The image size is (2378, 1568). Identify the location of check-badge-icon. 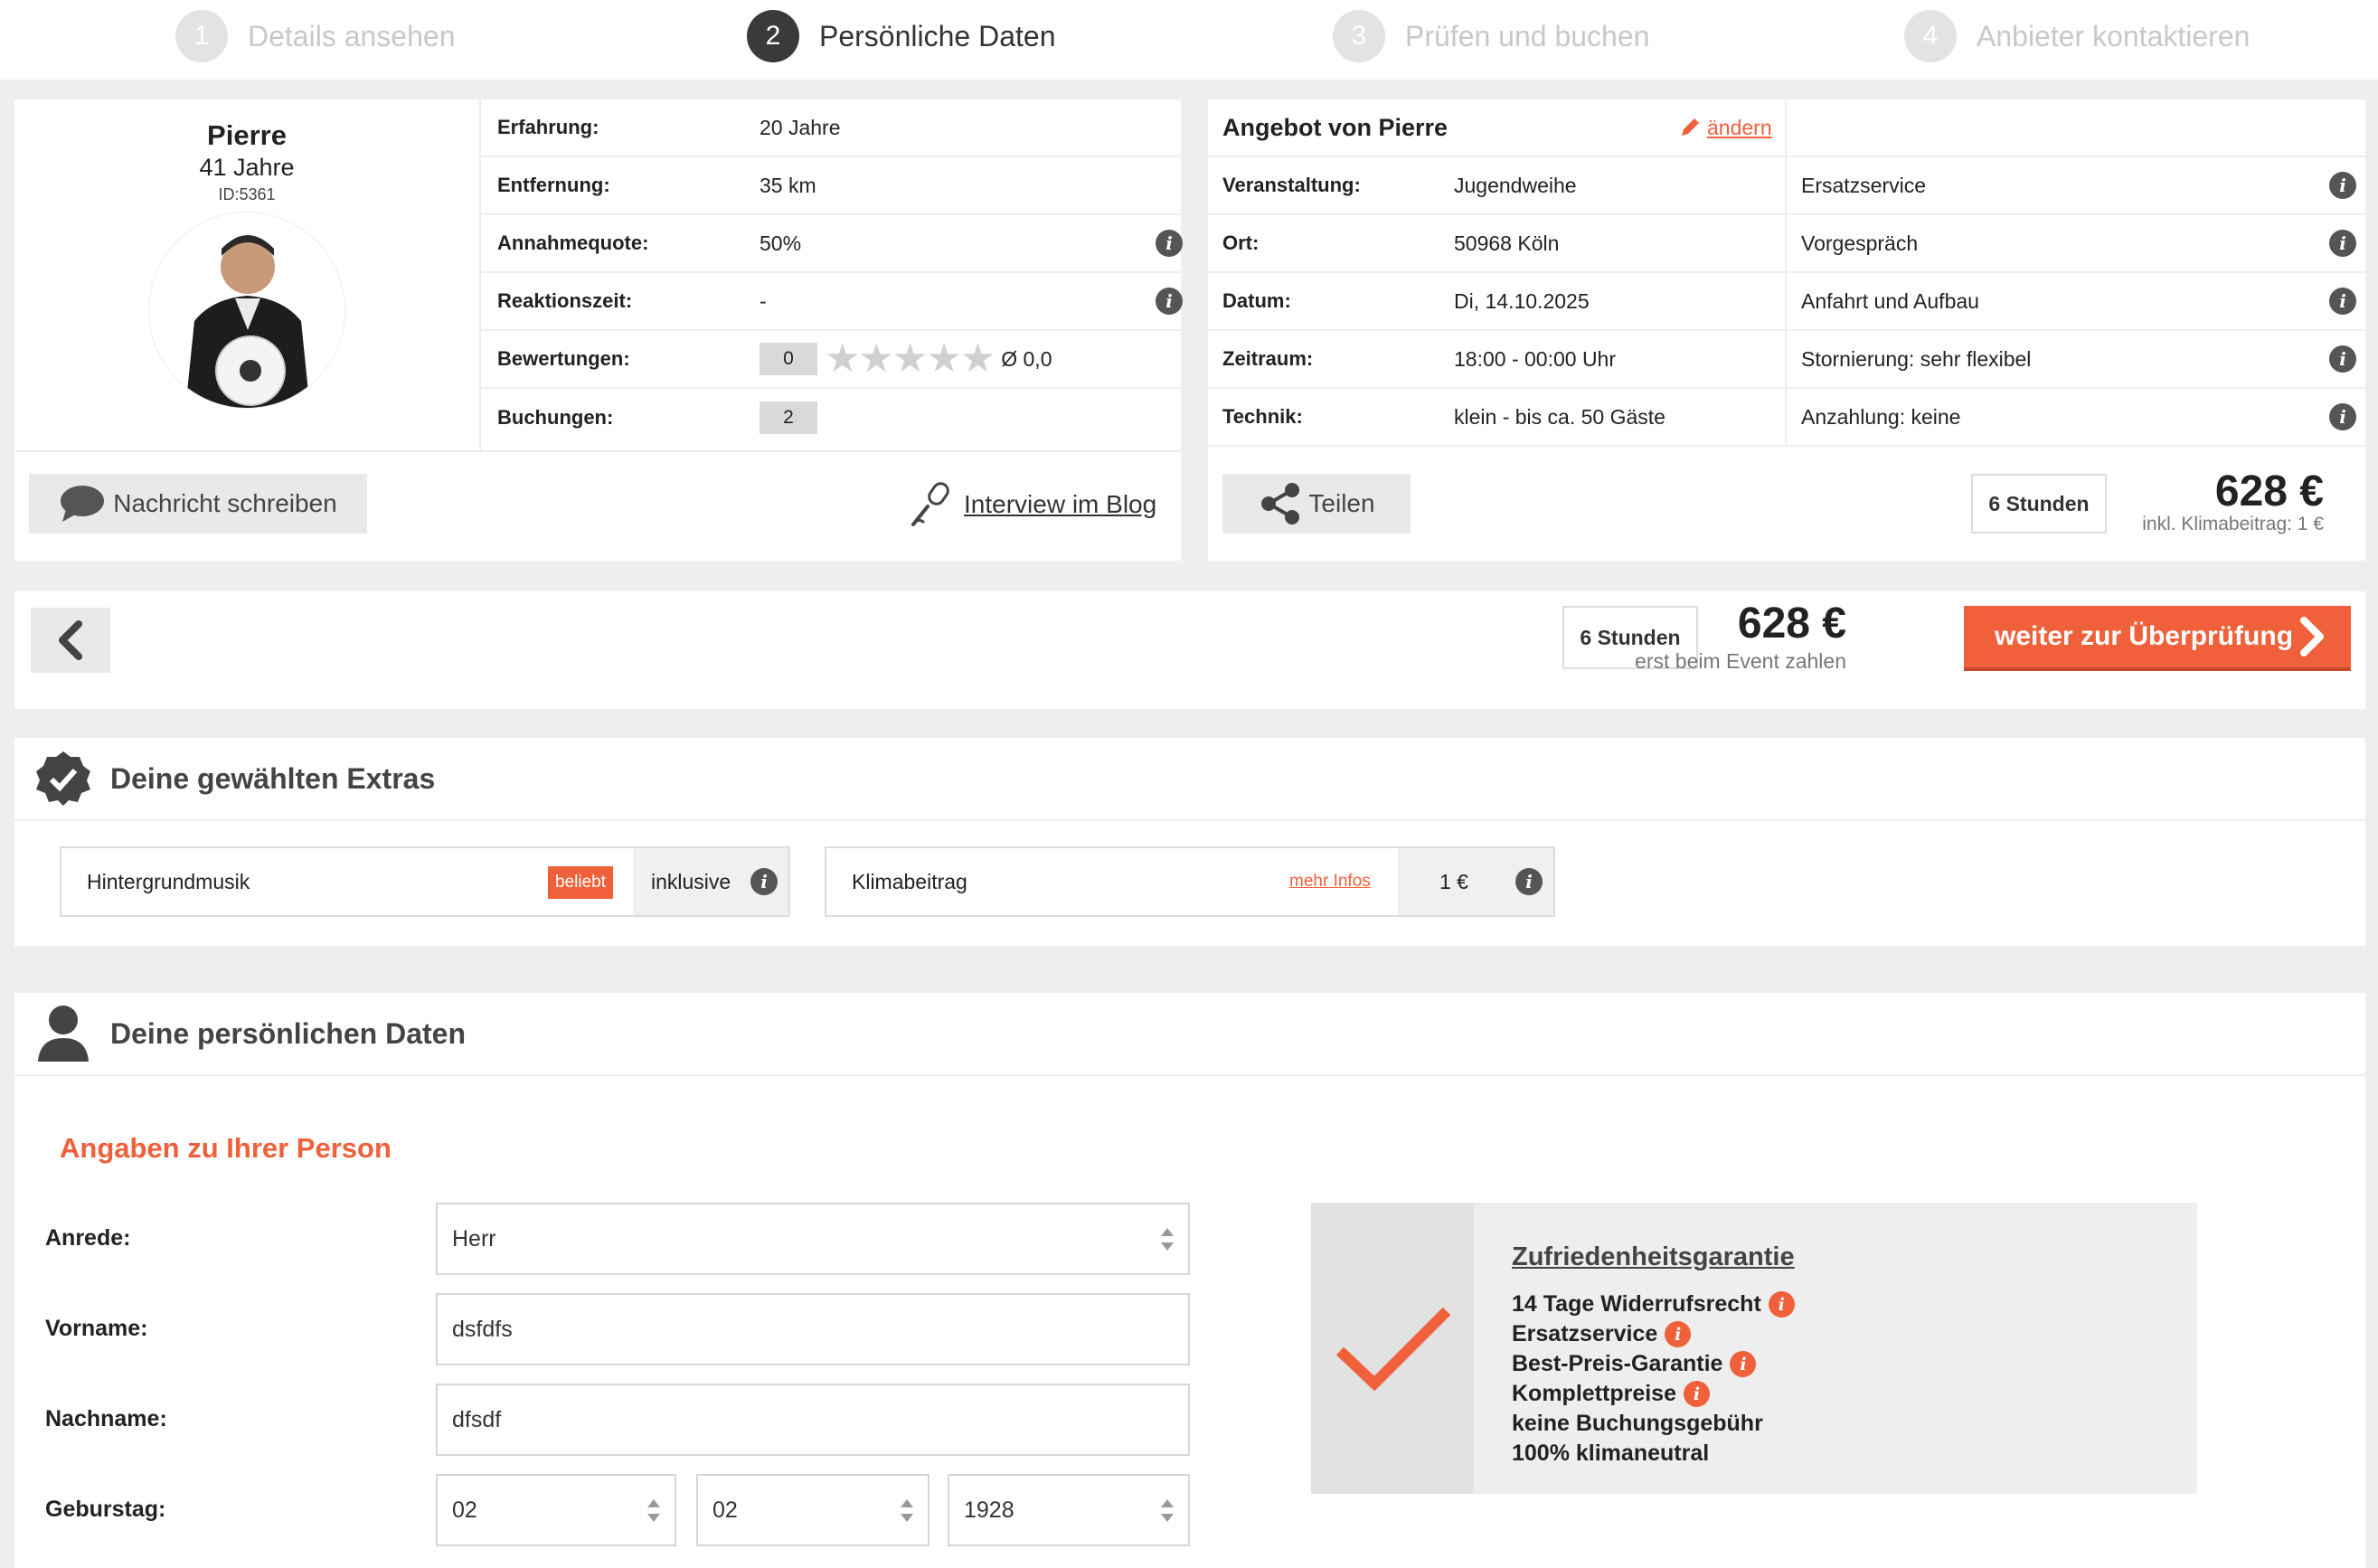
(63, 778).